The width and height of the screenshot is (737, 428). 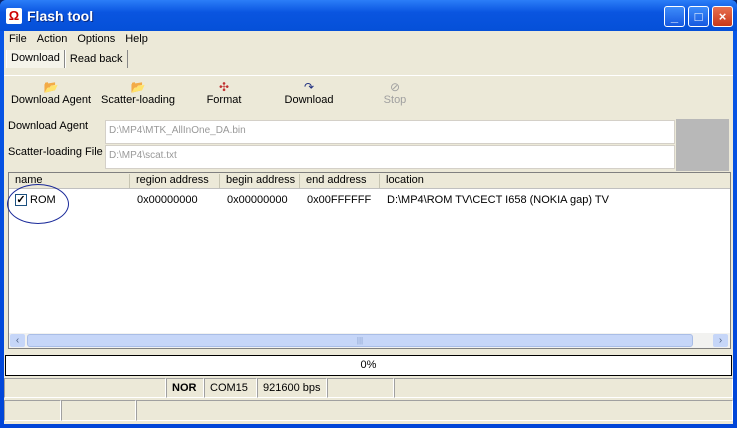 I want to click on format-button: ✣ Format, so click(x=224, y=93).